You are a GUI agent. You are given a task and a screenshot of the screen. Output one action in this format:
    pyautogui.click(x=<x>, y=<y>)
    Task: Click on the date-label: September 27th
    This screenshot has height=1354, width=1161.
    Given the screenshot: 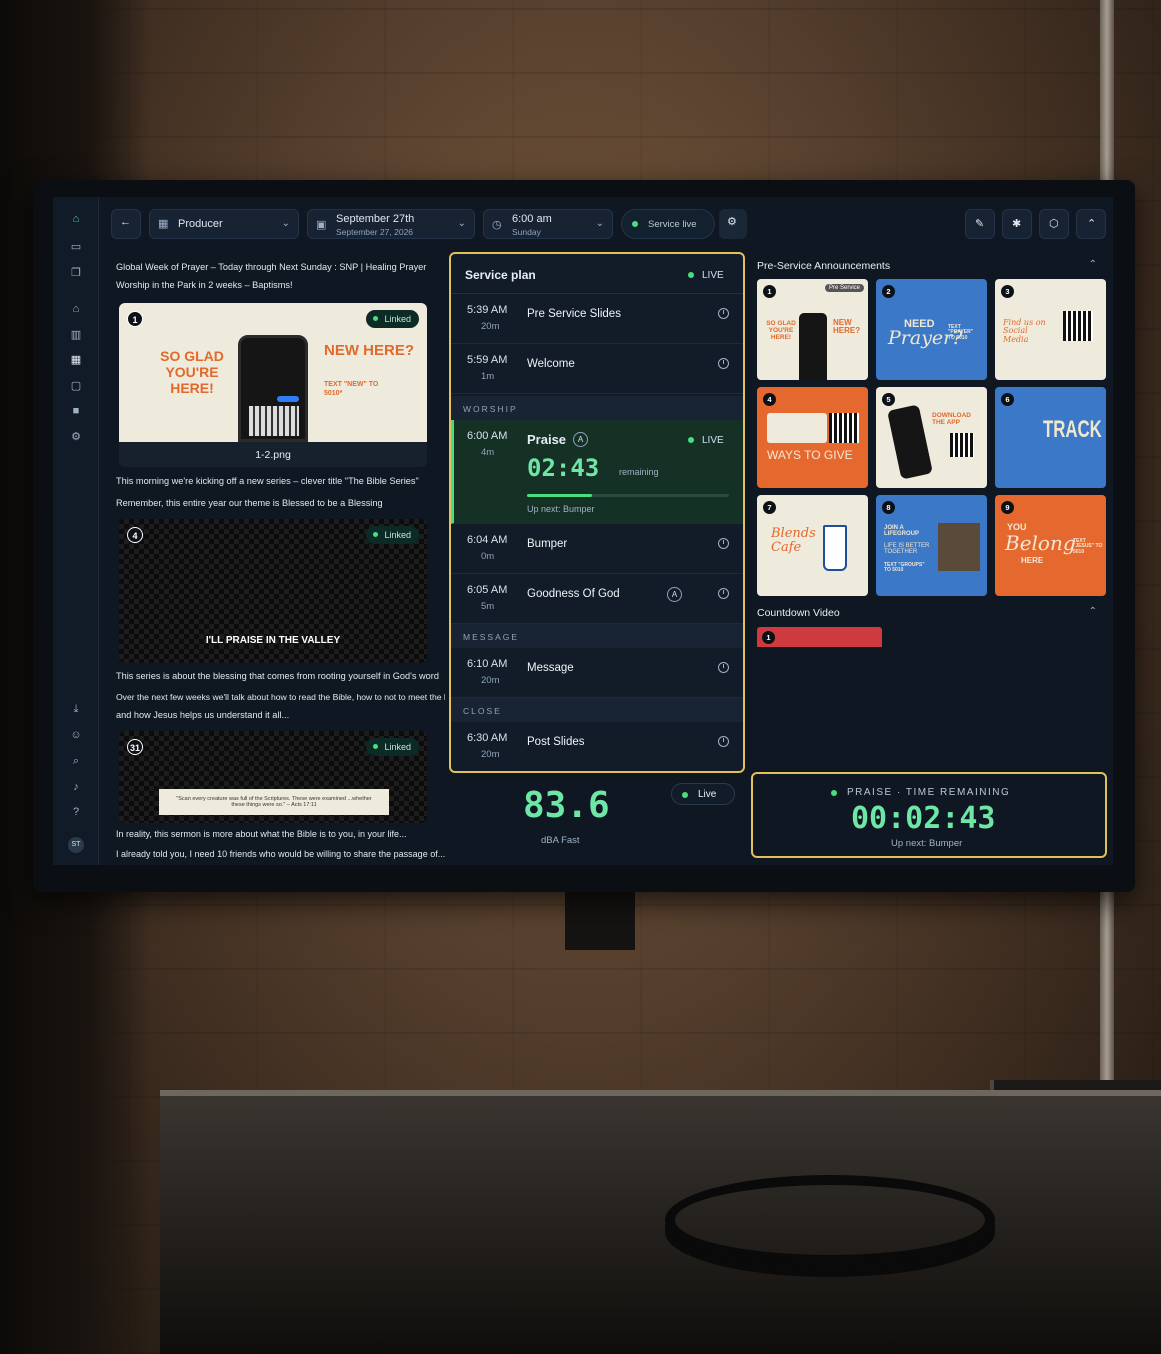 What is the action you would take?
    pyautogui.click(x=375, y=219)
    